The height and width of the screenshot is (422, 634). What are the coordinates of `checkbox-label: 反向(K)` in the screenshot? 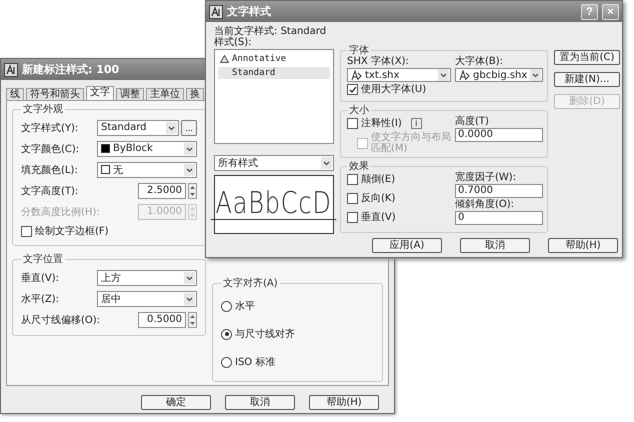 It's located at (378, 198).